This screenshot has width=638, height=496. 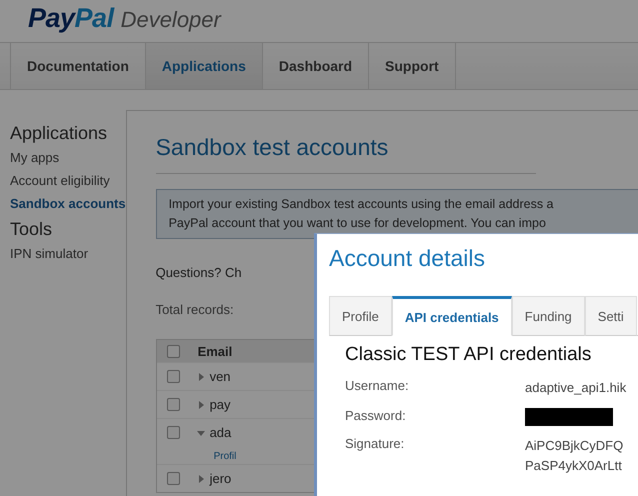 What do you see at coordinates (203, 66) in the screenshot?
I see `nav-tab: Applications` at bounding box center [203, 66].